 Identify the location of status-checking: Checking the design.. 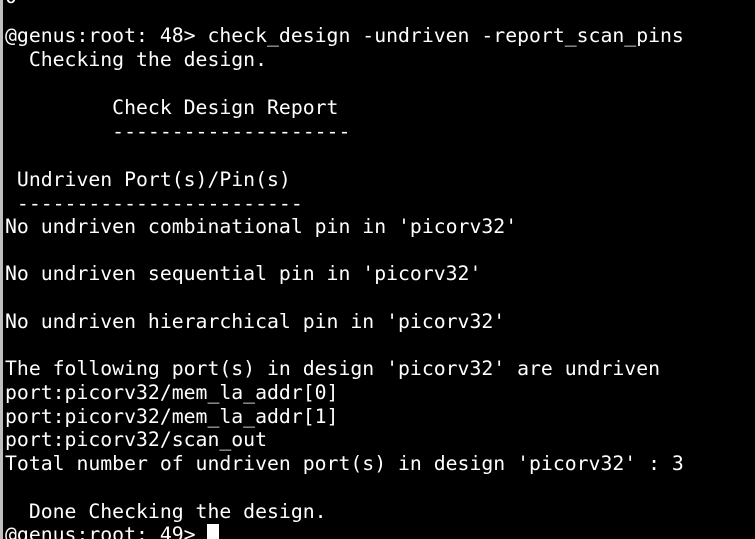
(136, 59).